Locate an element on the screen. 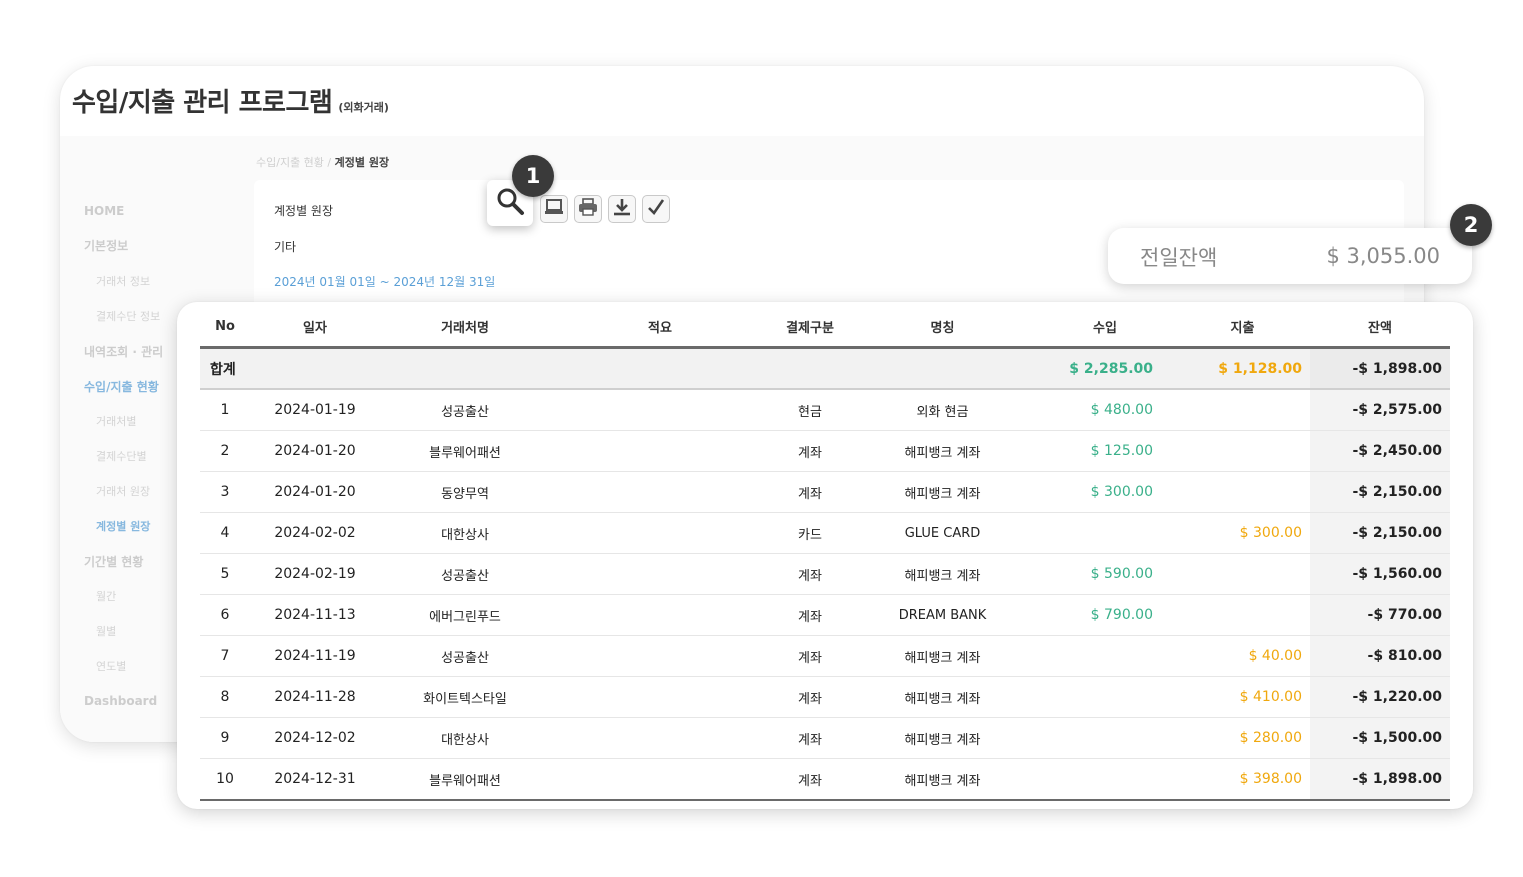  sidebar-item-vendor-info: 거래처 정보 is located at coordinates (123, 281).